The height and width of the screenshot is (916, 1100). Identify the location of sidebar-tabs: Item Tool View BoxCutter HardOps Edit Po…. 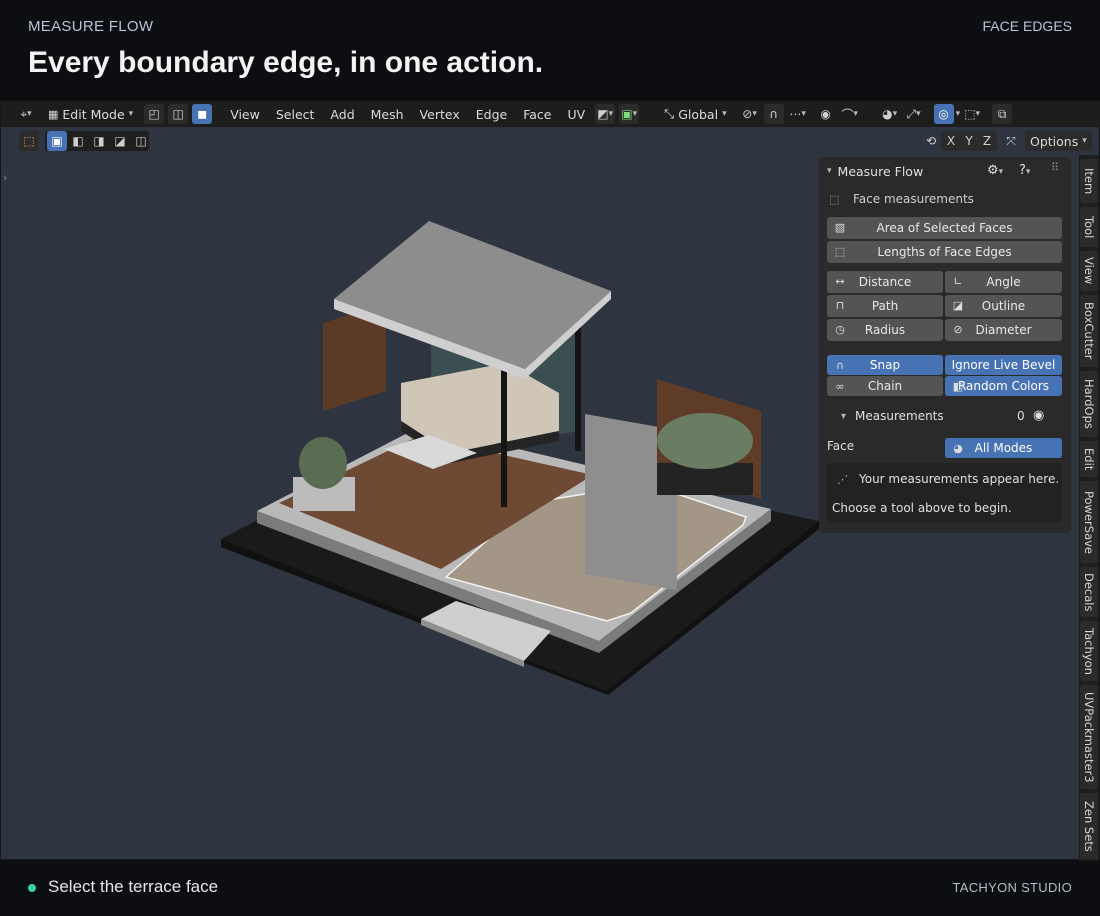
(1089, 508).